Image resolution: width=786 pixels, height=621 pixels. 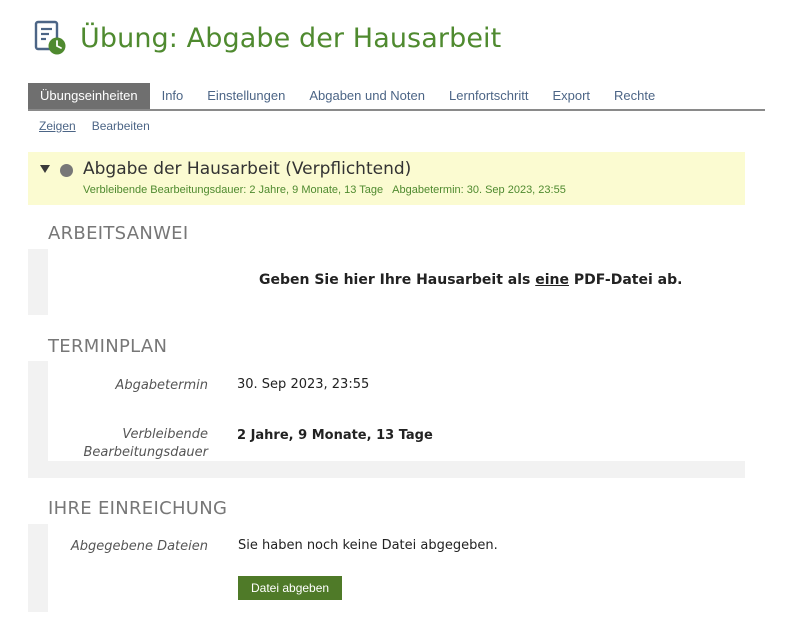 What do you see at coordinates (484, 411) in the screenshot?
I see `schedule-panel` at bounding box center [484, 411].